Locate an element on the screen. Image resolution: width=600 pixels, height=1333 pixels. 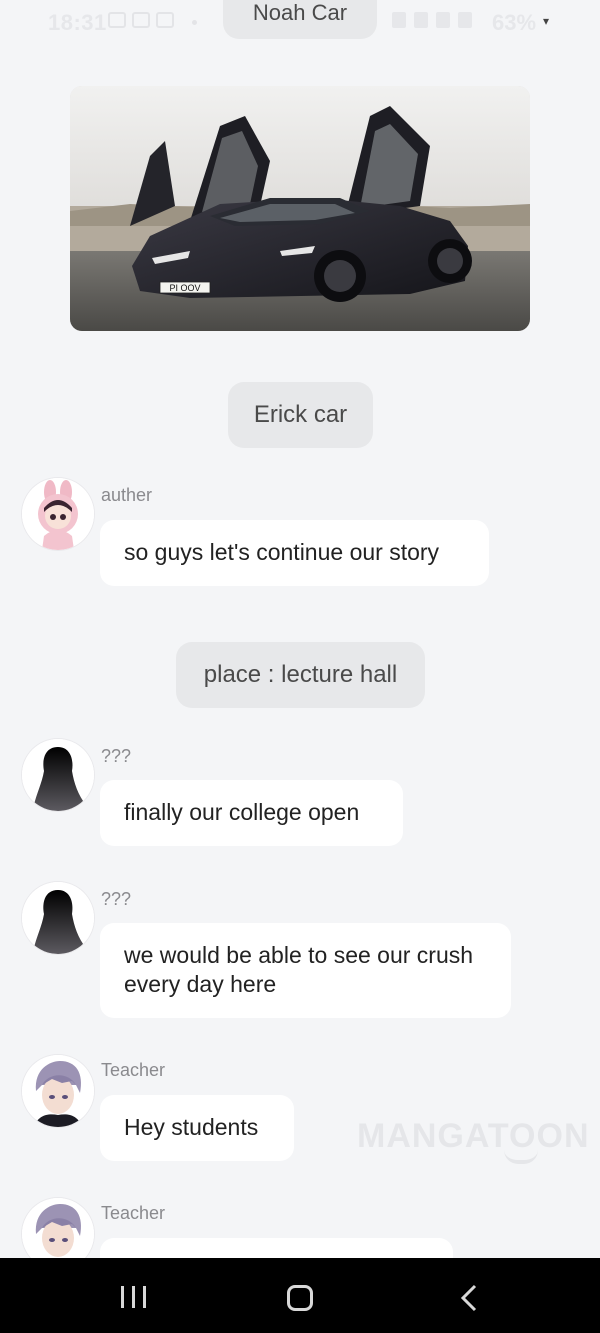
teacher-avatar-icon is located at coordinates (58, 1091).